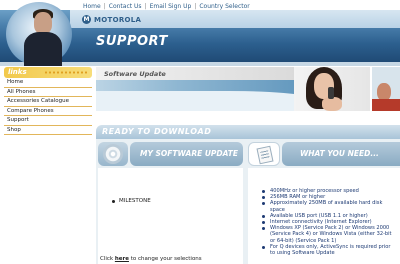 The image size is (400, 264). Describe the element at coordinates (332, 104) in the screenshot. I see `woman-arm` at that location.